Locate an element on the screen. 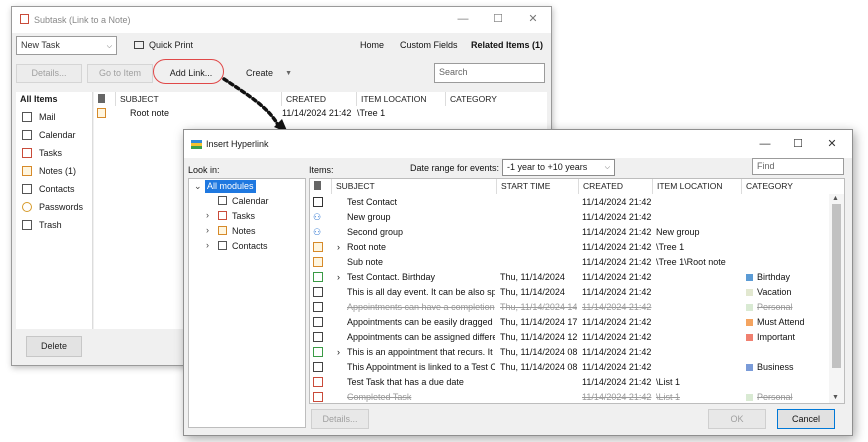  row-subject: New group is located at coordinates (369, 217).